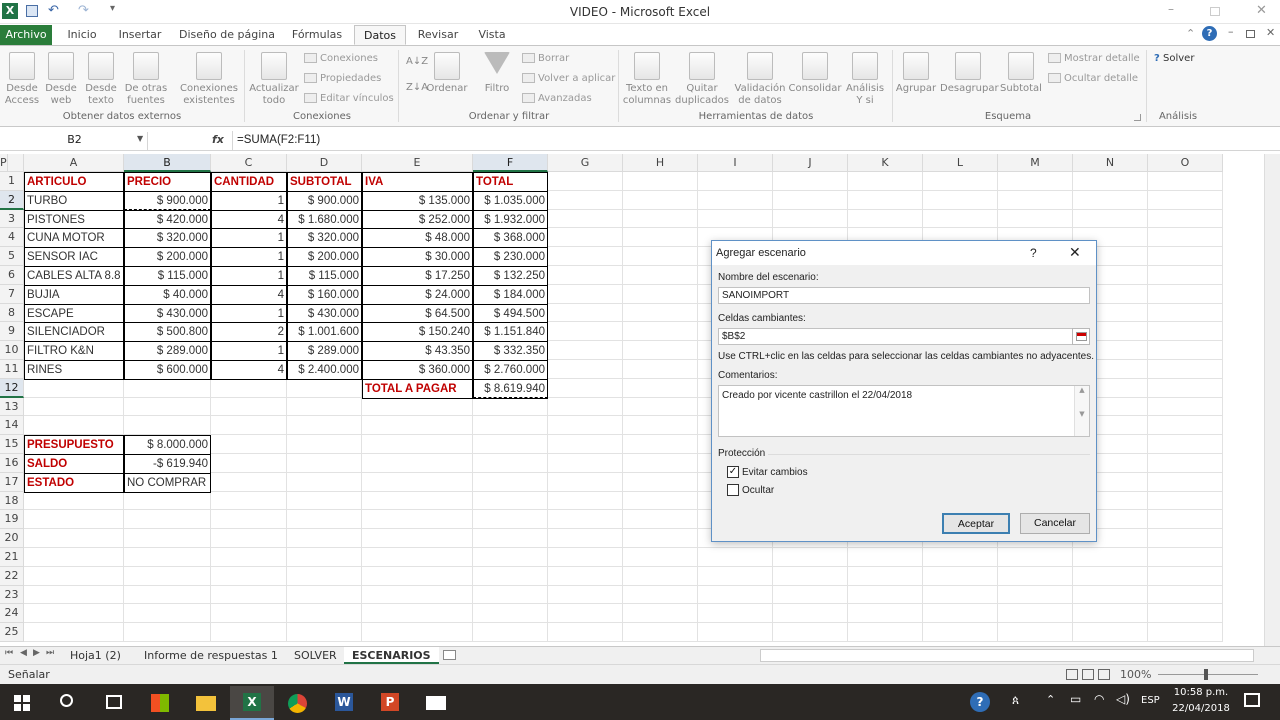 The height and width of the screenshot is (720, 1280). What do you see at coordinates (702, 79) in the screenshot?
I see `quitar-duplicados-button: Quitar duplicados` at bounding box center [702, 79].